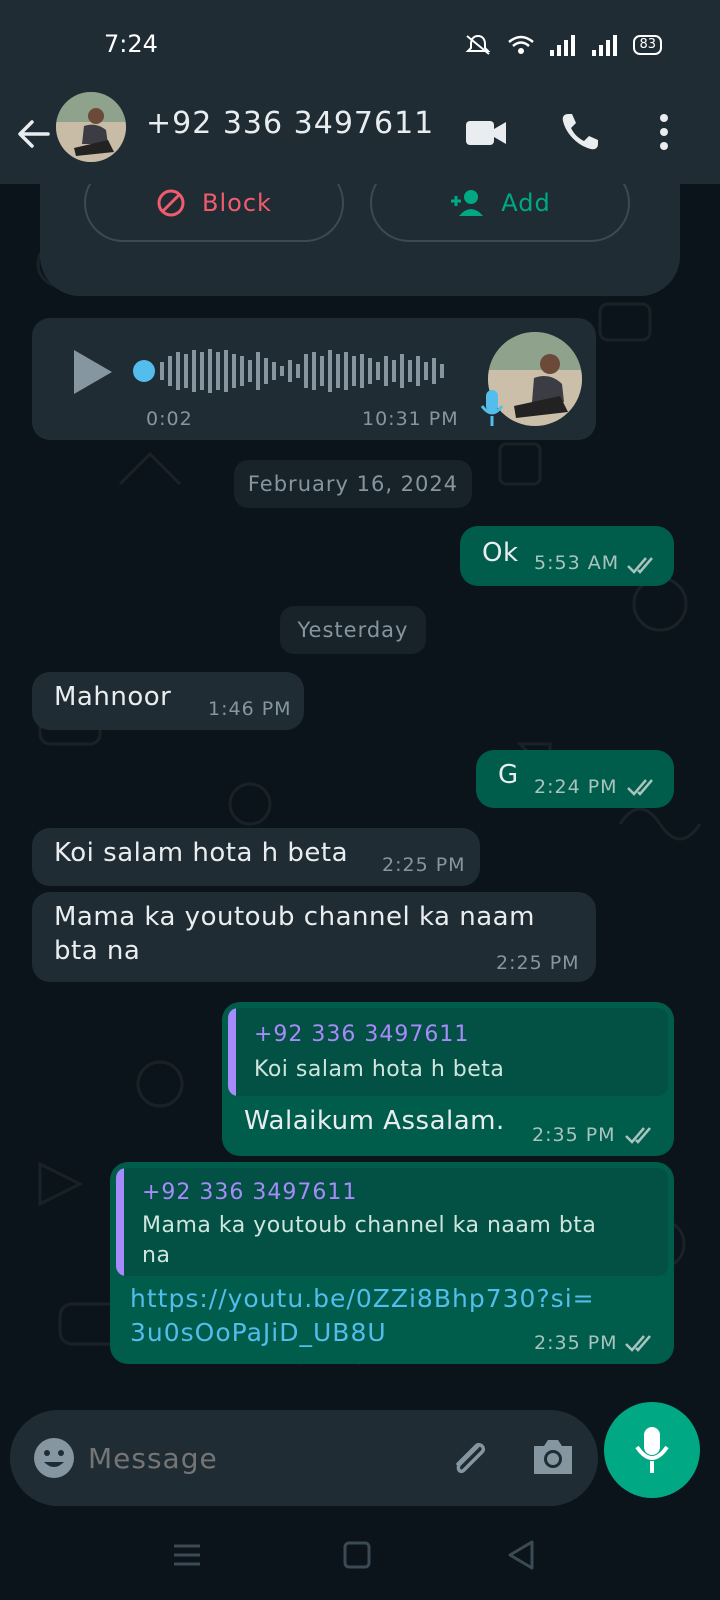 This screenshot has width=720, height=1600. I want to click on status-icons: 83, so click(562, 45).